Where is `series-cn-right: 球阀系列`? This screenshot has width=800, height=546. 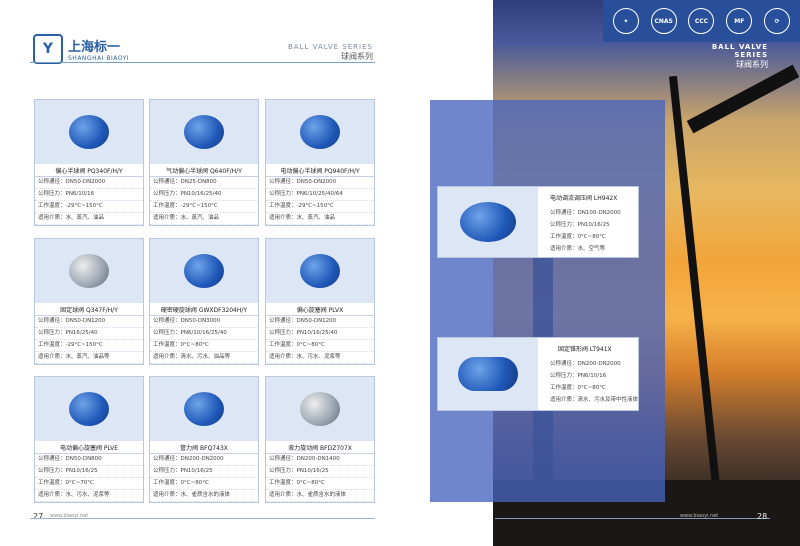 series-cn-right: 球阀系列 is located at coordinates (752, 64).